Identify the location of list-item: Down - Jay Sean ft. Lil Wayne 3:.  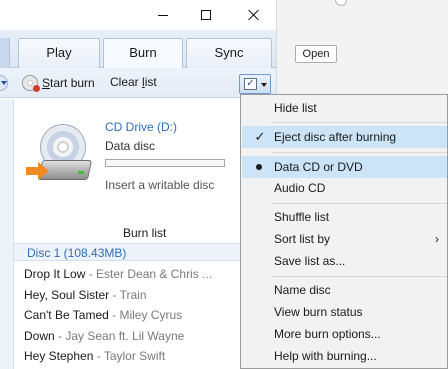
(150, 336).